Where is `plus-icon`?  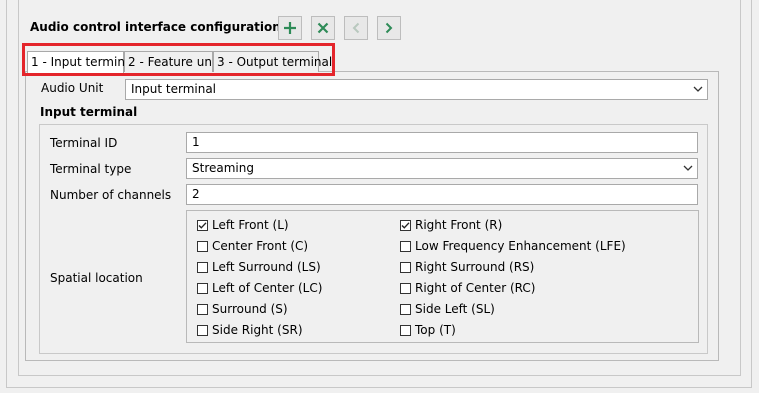
plus-icon is located at coordinates (290, 28).